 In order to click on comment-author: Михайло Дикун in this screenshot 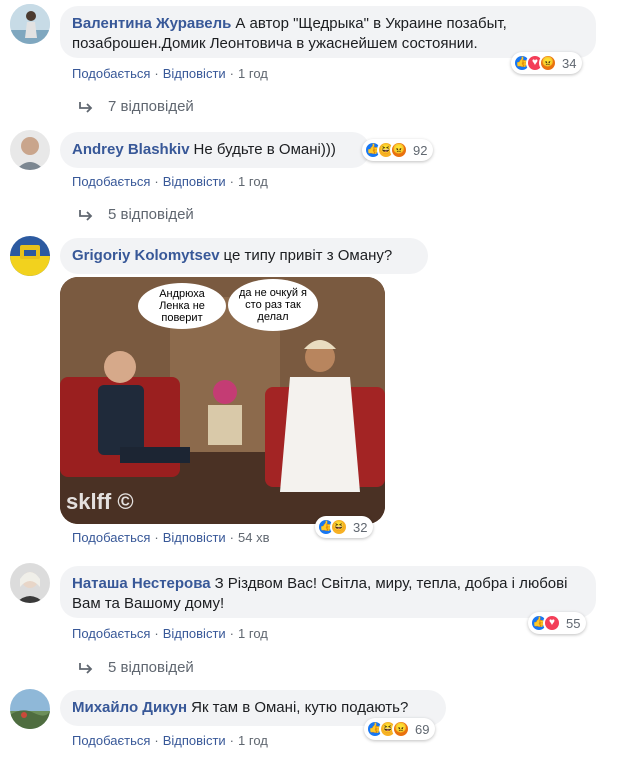, I will do `click(129, 707)`.